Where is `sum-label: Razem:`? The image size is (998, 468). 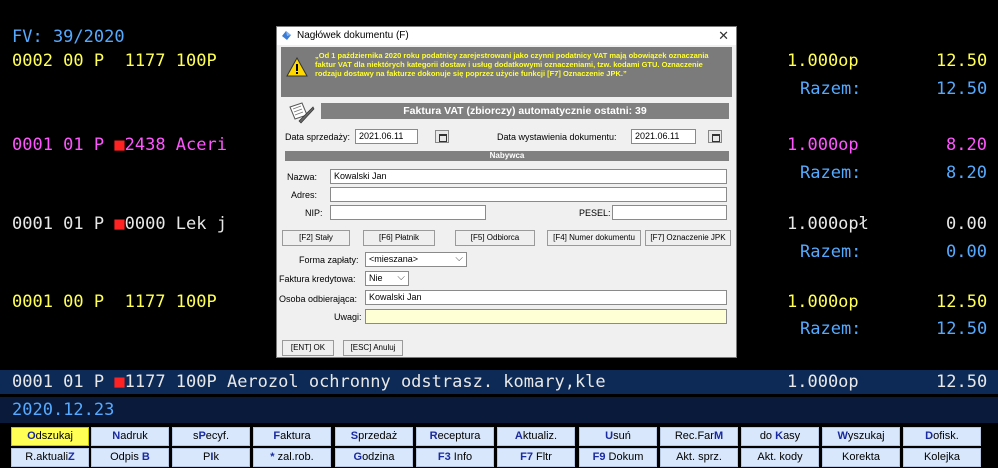 sum-label: Razem: is located at coordinates (831, 173).